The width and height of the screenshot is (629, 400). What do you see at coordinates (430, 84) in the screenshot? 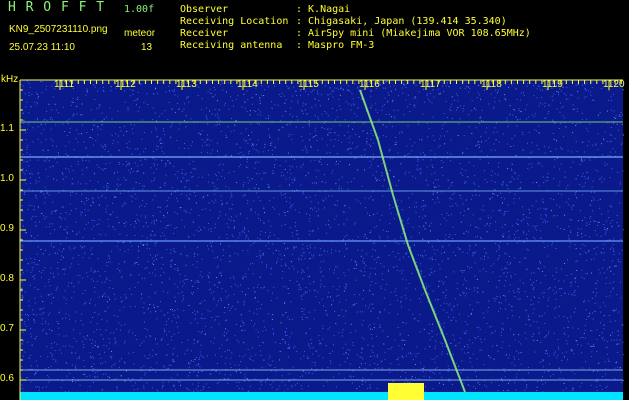
I see `x-tick-label: 1117` at bounding box center [430, 84].